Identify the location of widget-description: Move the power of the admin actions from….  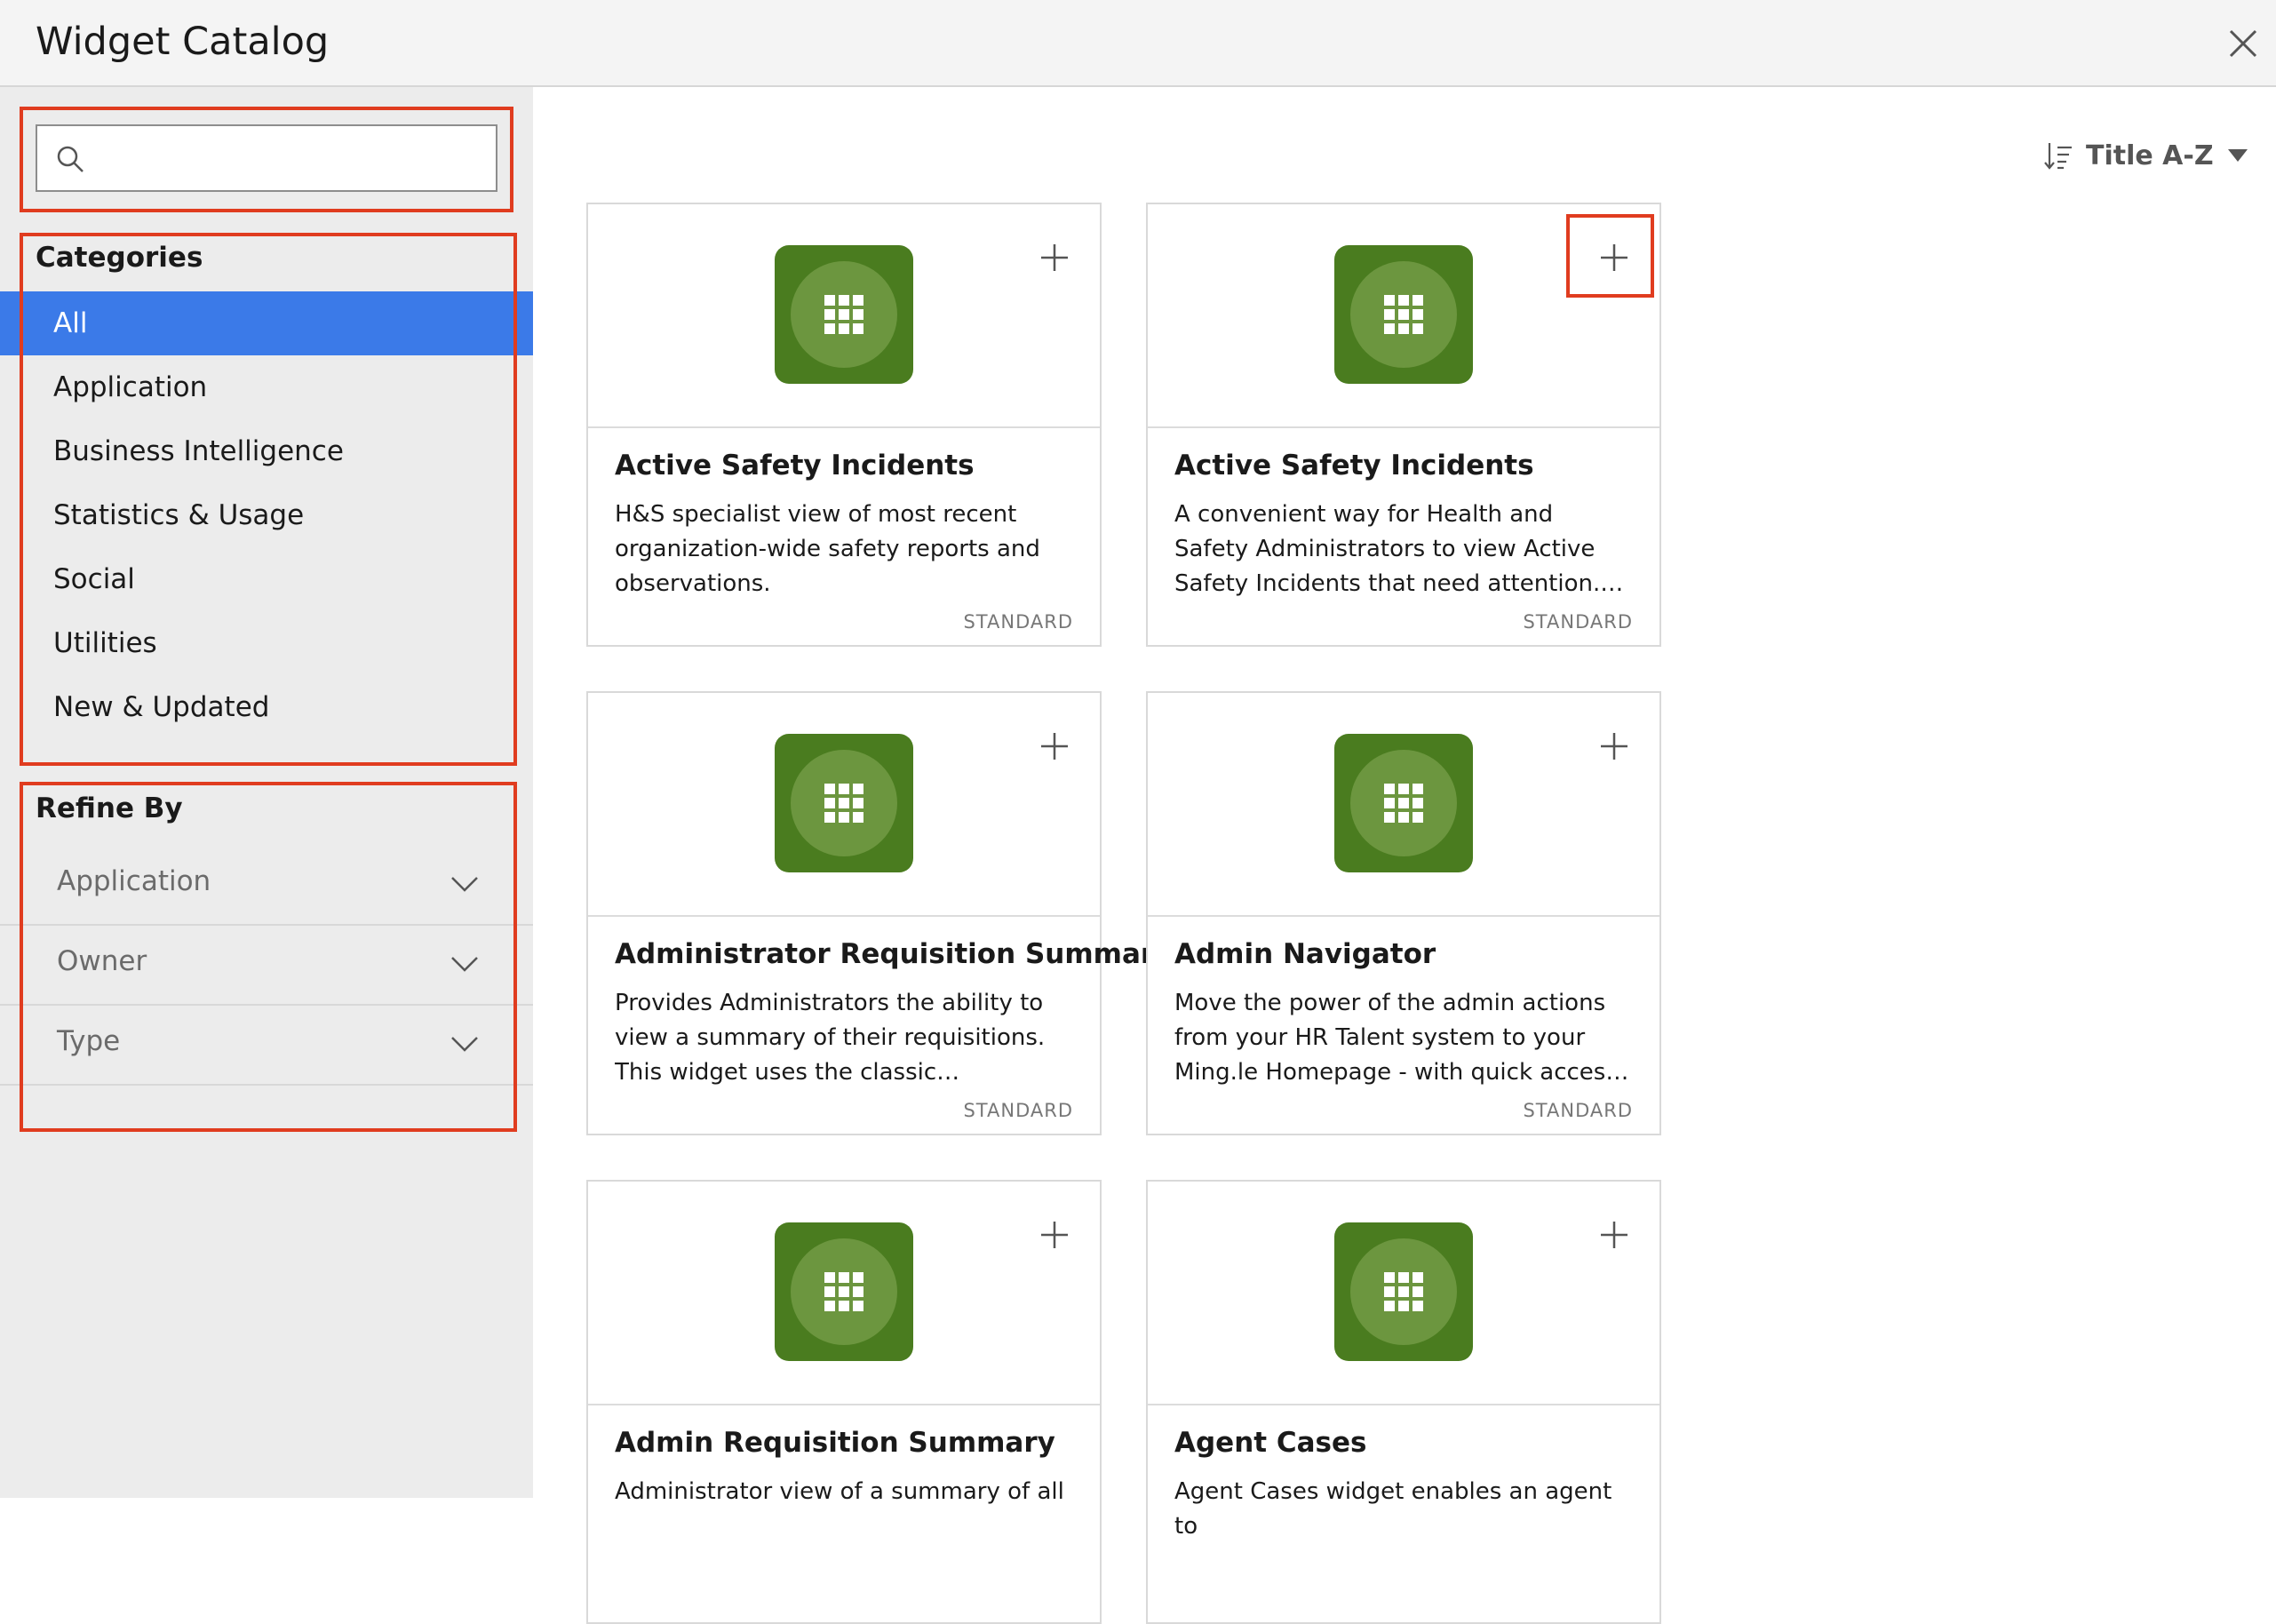
(1396, 1038).